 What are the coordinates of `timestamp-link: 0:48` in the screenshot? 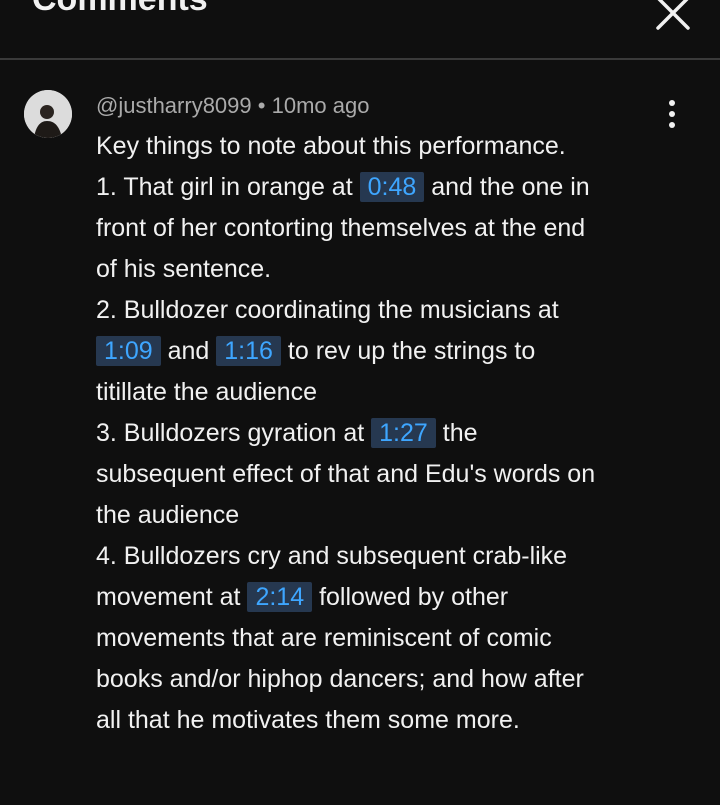 It's located at (392, 187).